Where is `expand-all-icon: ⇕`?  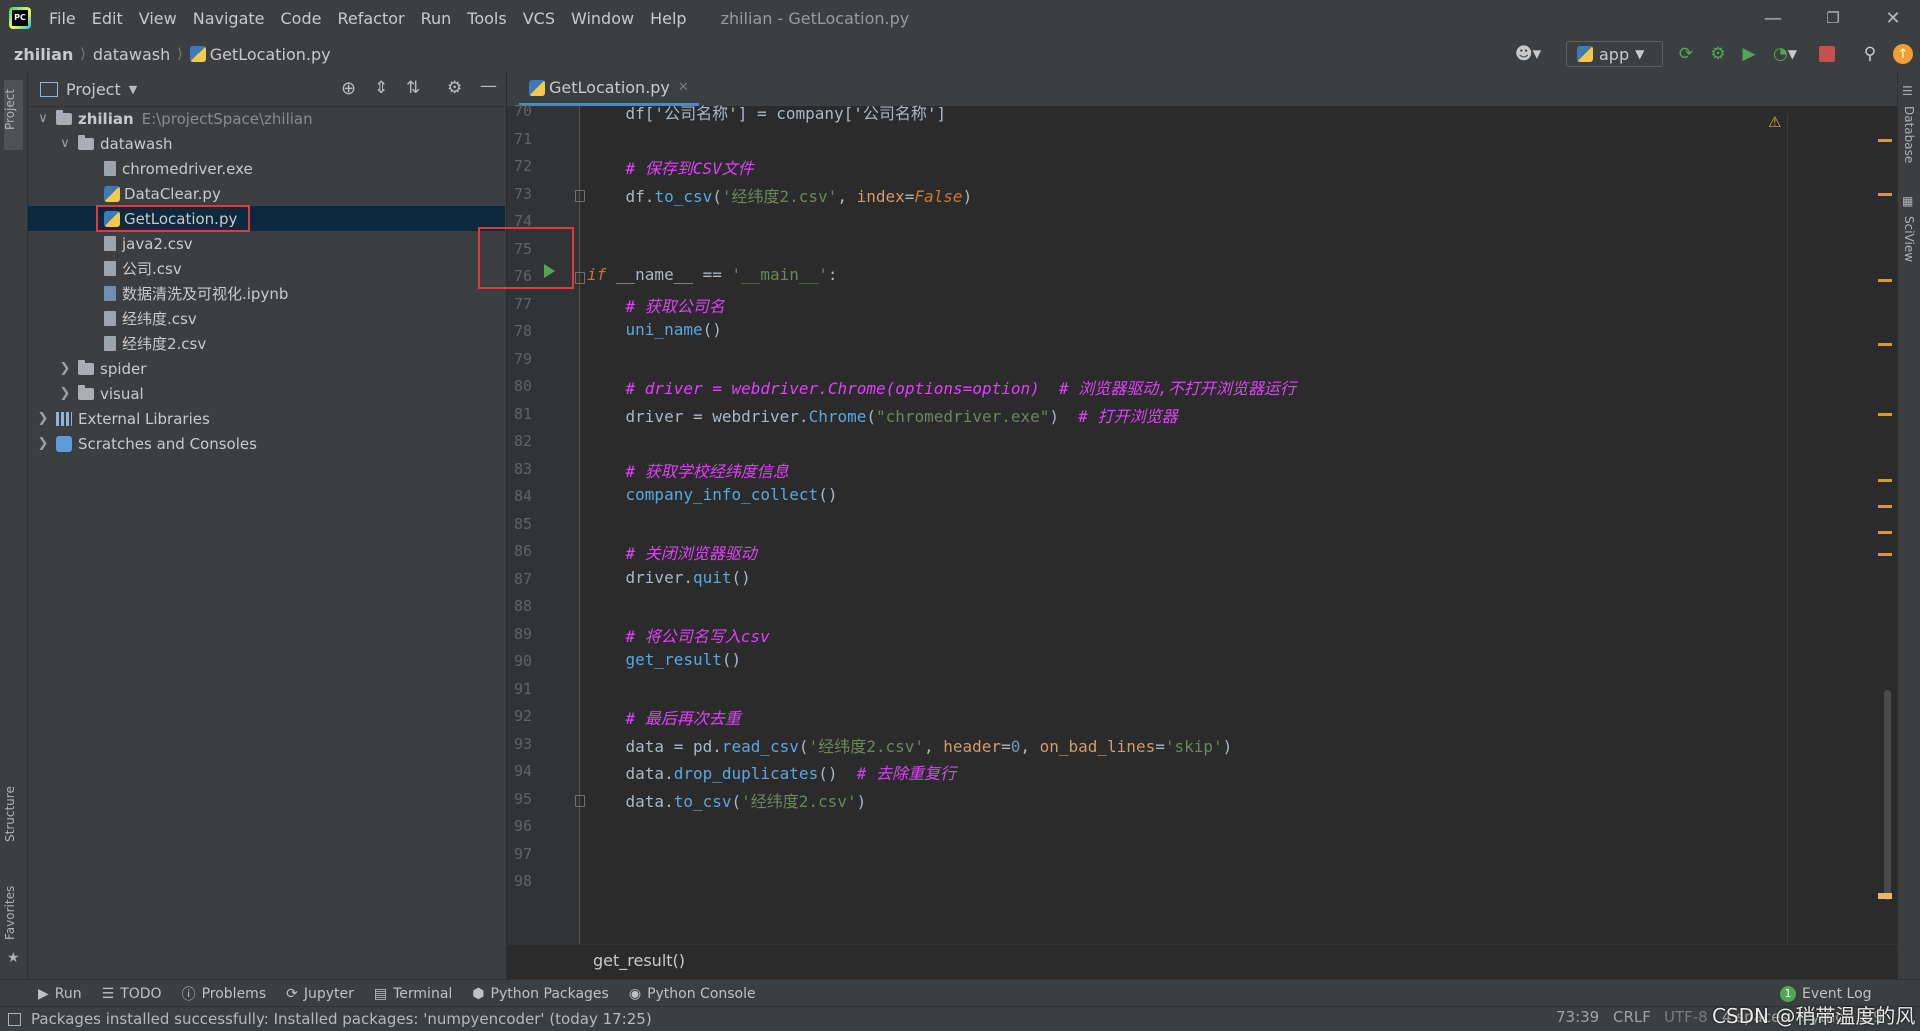
expand-all-icon: ⇕ is located at coordinates (381, 88).